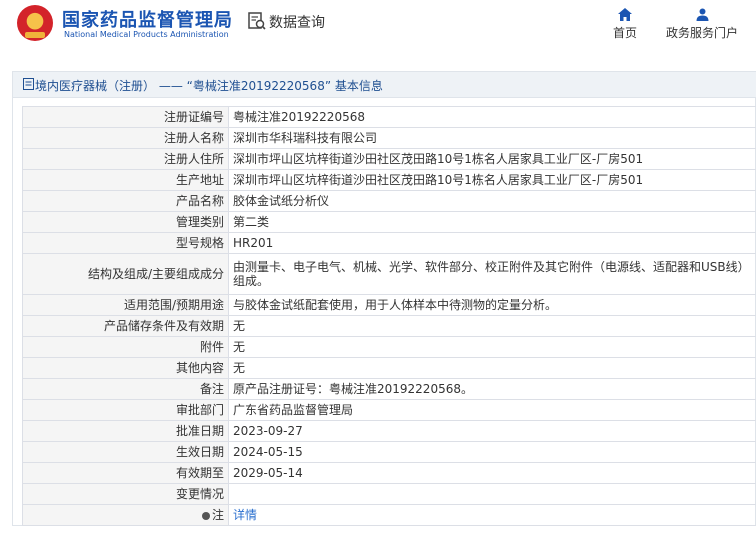 This screenshot has height=533, width=756. Describe the element at coordinates (125, 243) in the screenshot. I see `row-label: 型号规格` at that location.